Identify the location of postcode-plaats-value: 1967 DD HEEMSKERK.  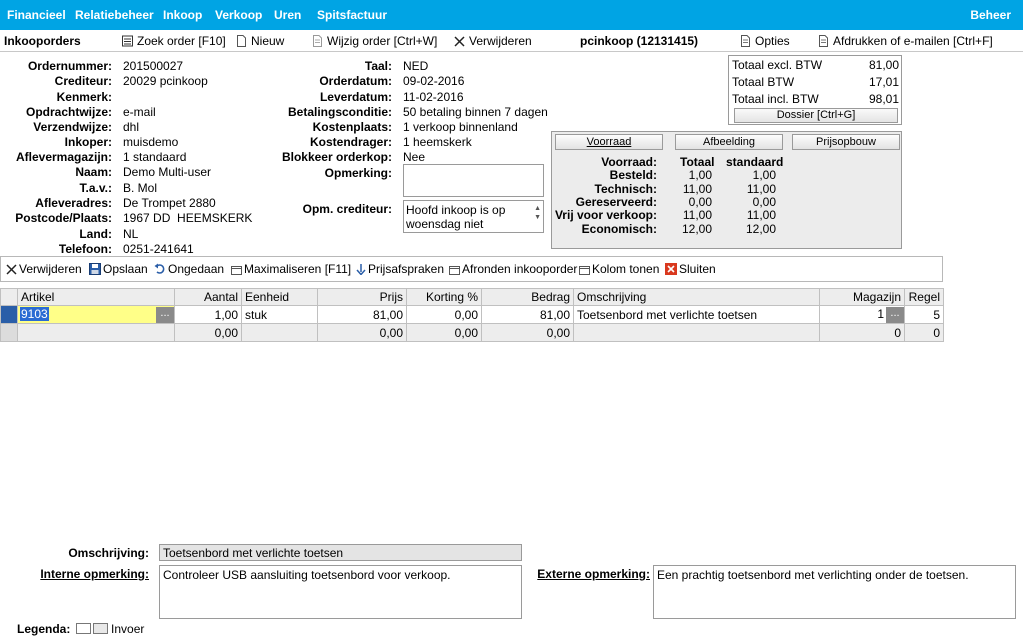
(187, 218).